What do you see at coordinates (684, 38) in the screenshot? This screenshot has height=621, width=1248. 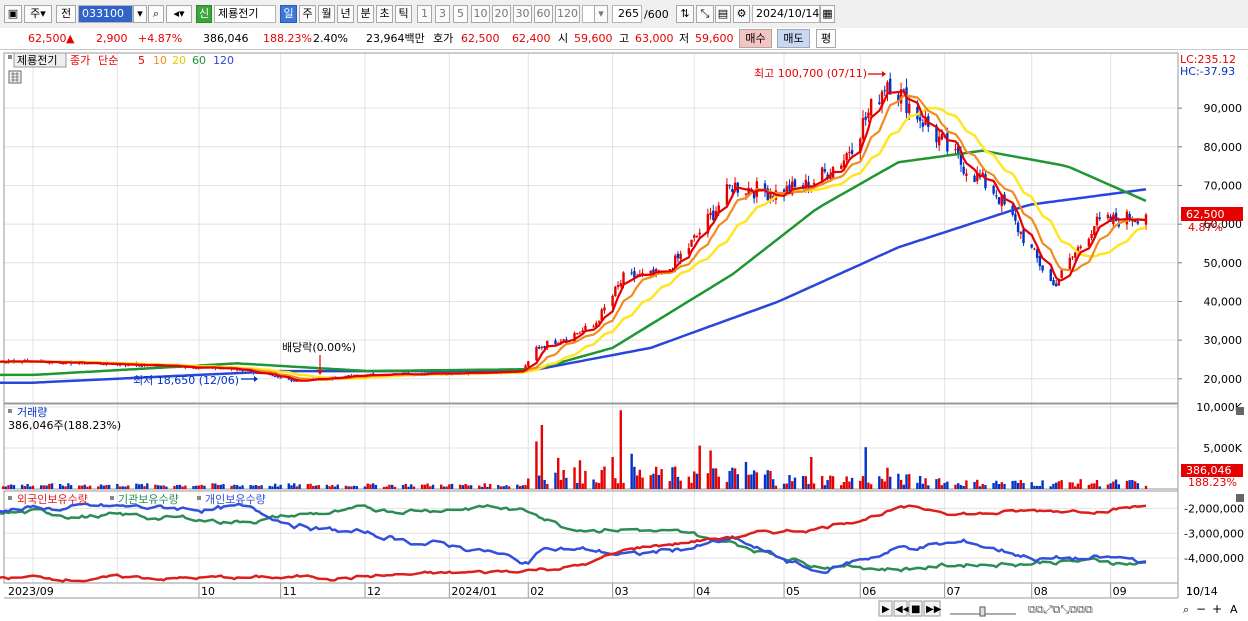 I see `low-label: 저` at bounding box center [684, 38].